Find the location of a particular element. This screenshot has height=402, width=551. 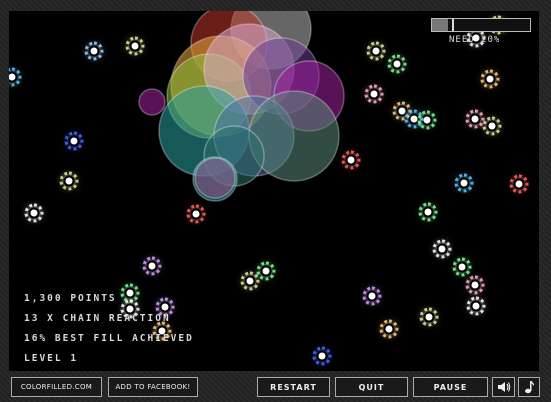

speaker-icon is located at coordinates (503, 387).